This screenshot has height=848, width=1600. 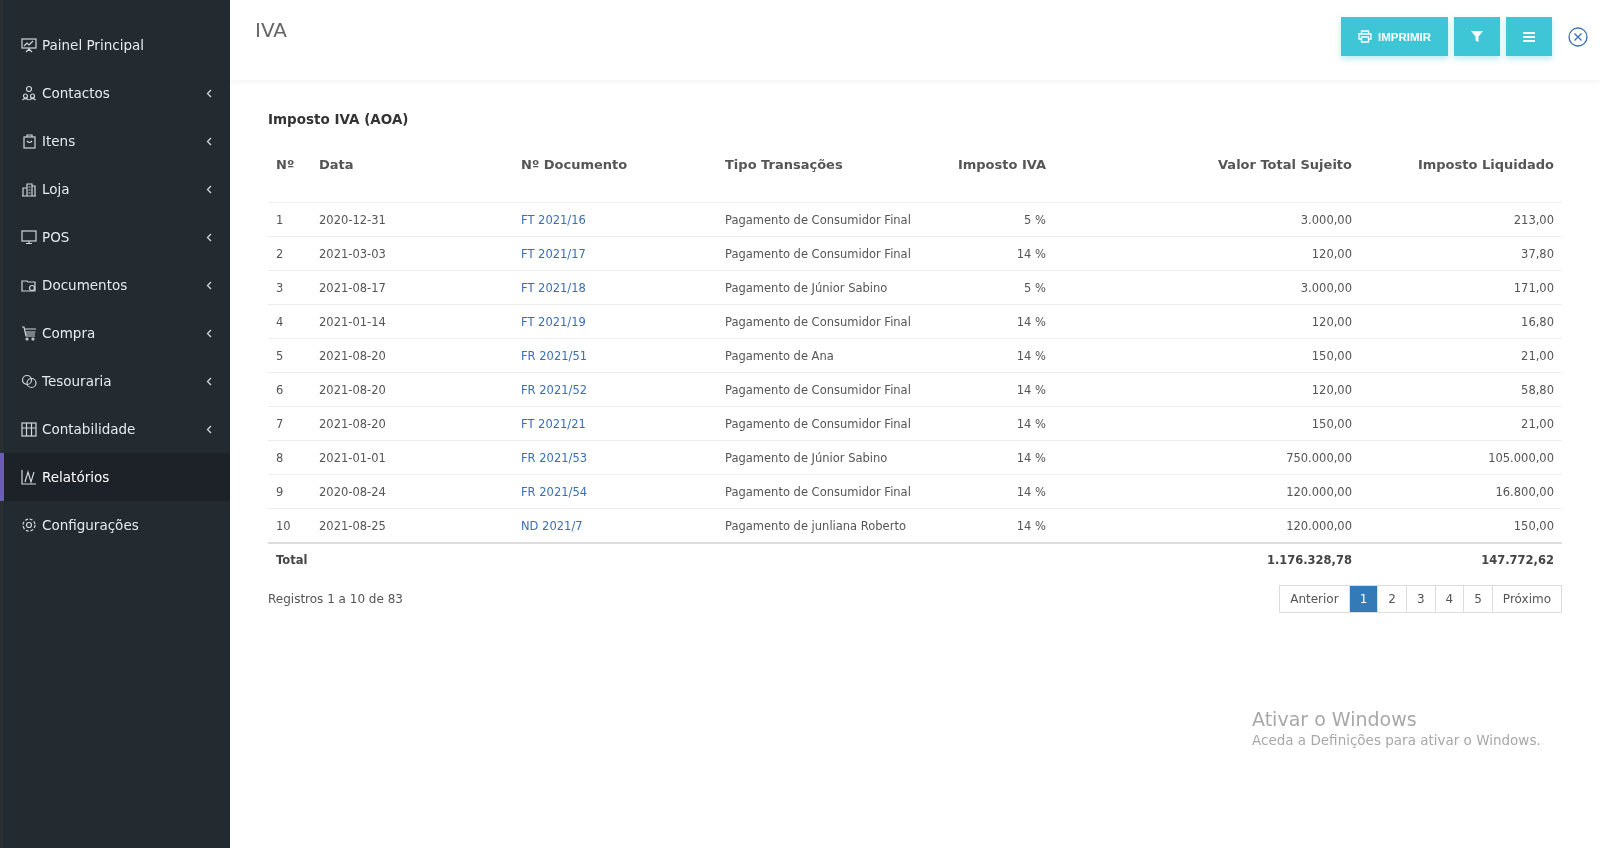 I want to click on document-link: FR 2021/53, so click(x=554, y=457).